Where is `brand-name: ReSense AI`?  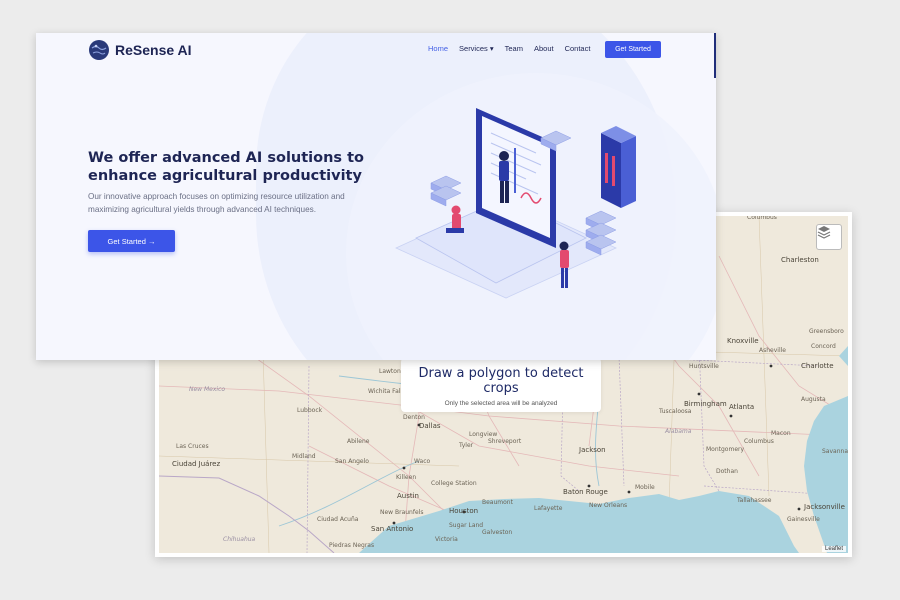
brand-name: ReSense AI is located at coordinates (153, 50).